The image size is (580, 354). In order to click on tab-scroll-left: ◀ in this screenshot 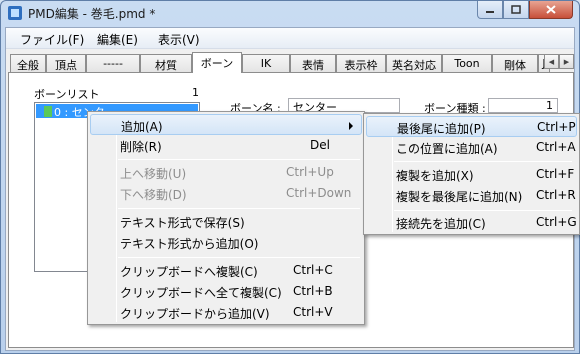, I will do `click(551, 61)`.